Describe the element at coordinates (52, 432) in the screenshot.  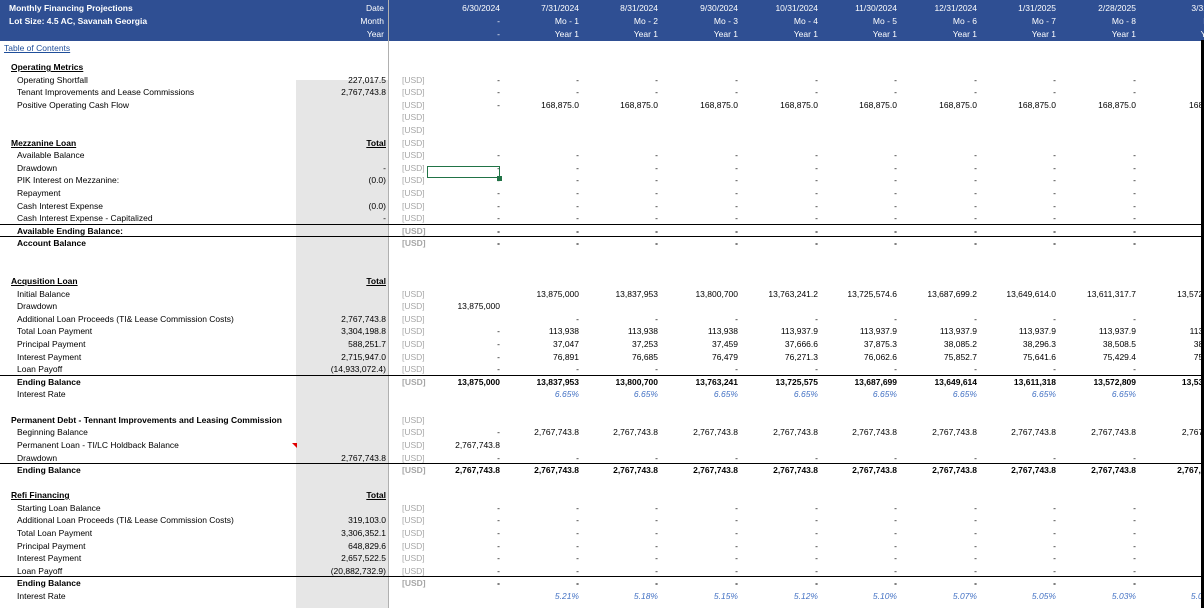
I see `row-label: Beginning Balance` at that location.